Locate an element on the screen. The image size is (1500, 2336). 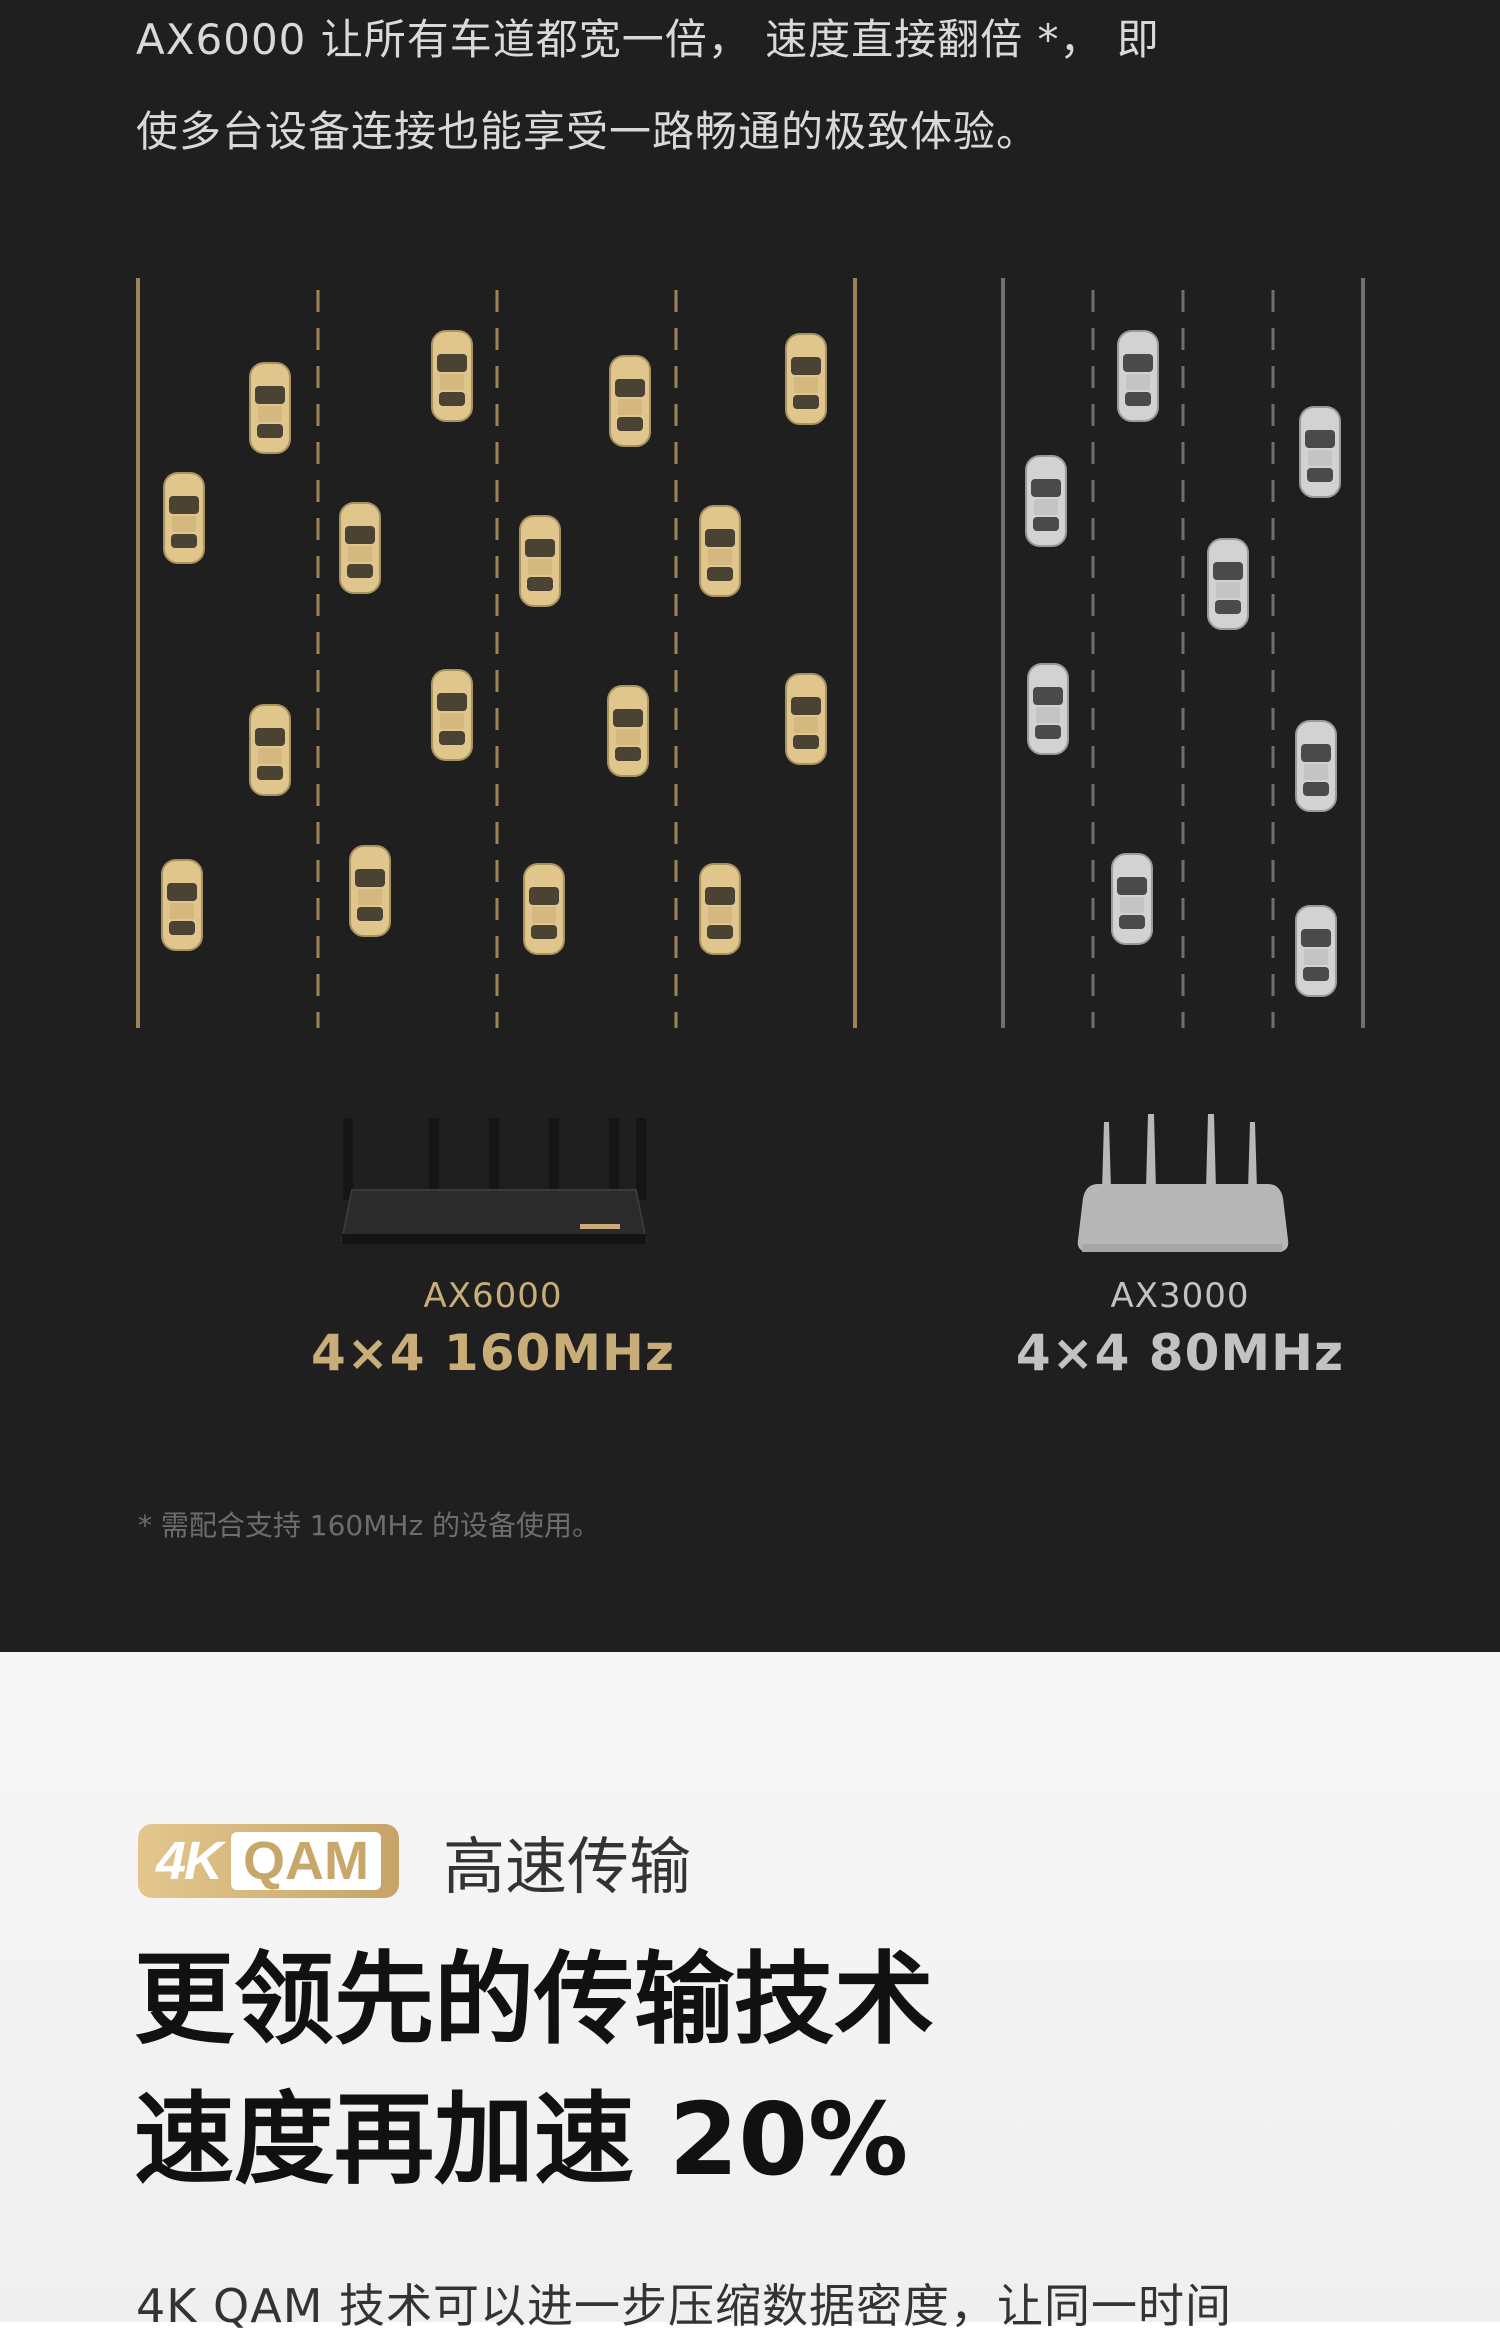
router-ax6000-icon is located at coordinates (494, 1181).